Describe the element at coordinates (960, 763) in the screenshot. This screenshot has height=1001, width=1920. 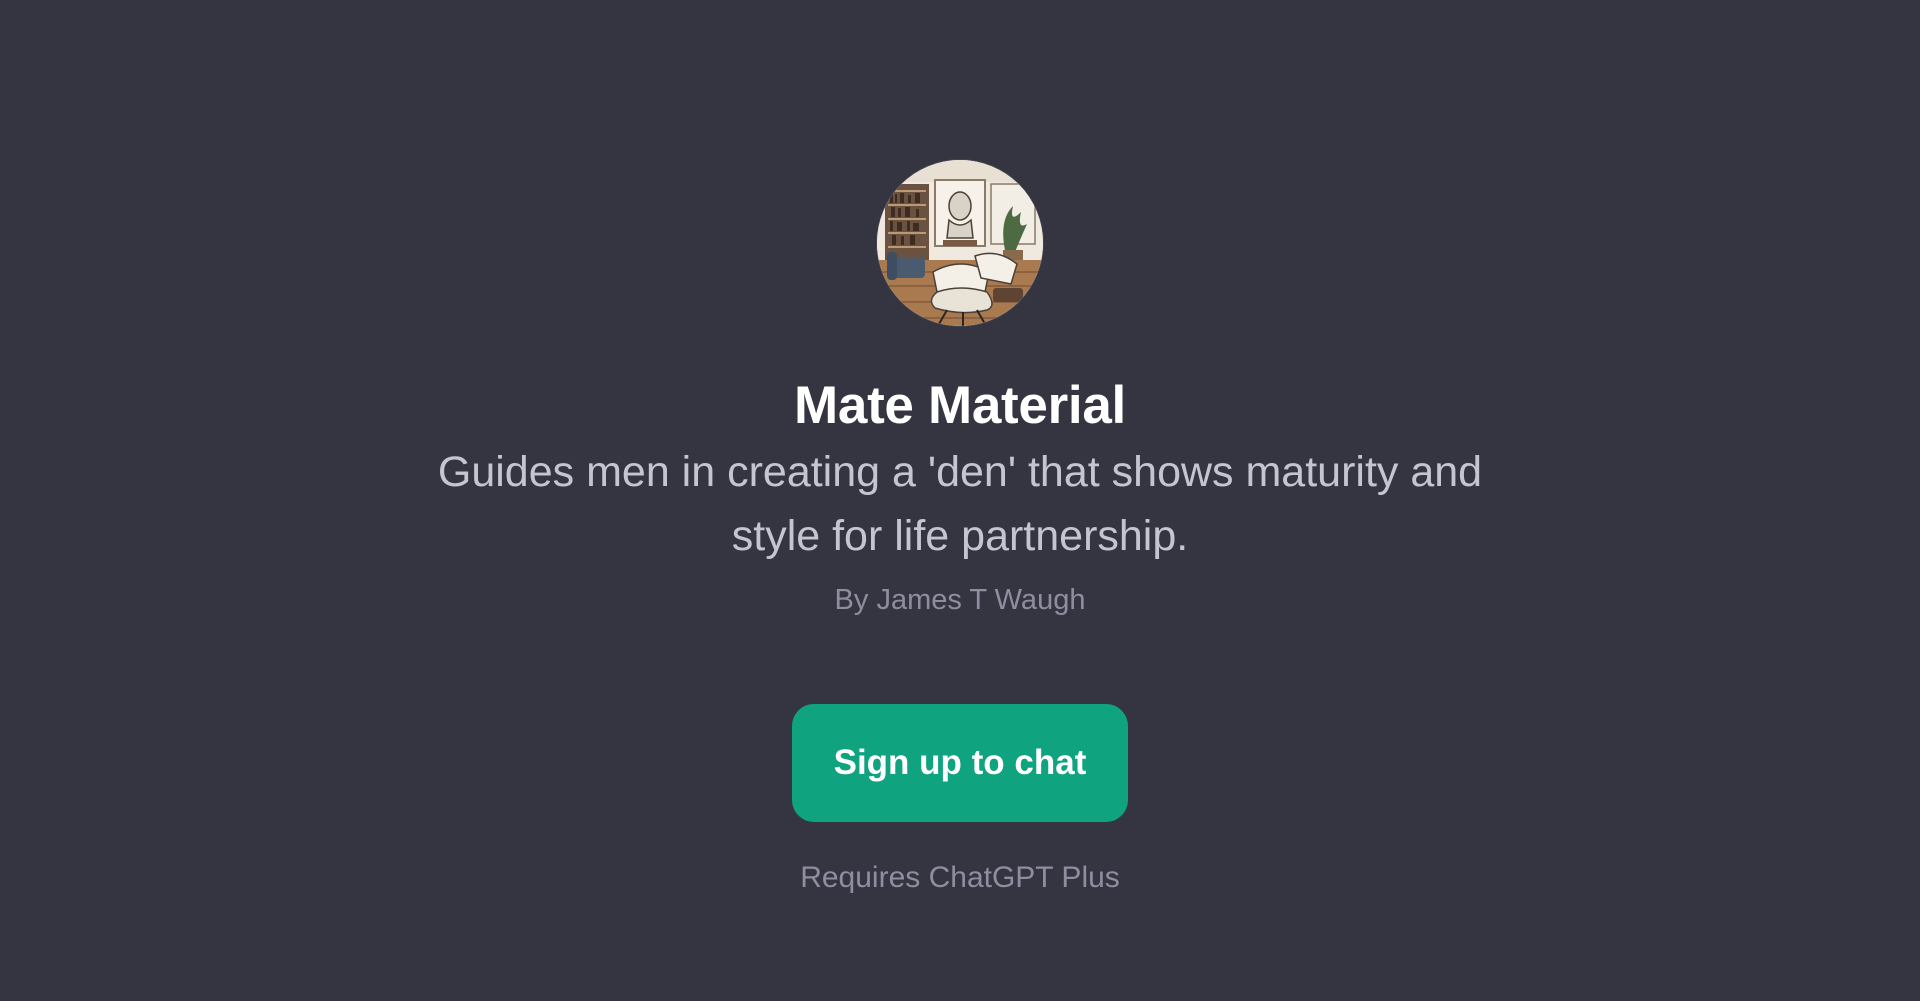
I see `sign-up-to-chat-button: Sign up to chat` at that location.